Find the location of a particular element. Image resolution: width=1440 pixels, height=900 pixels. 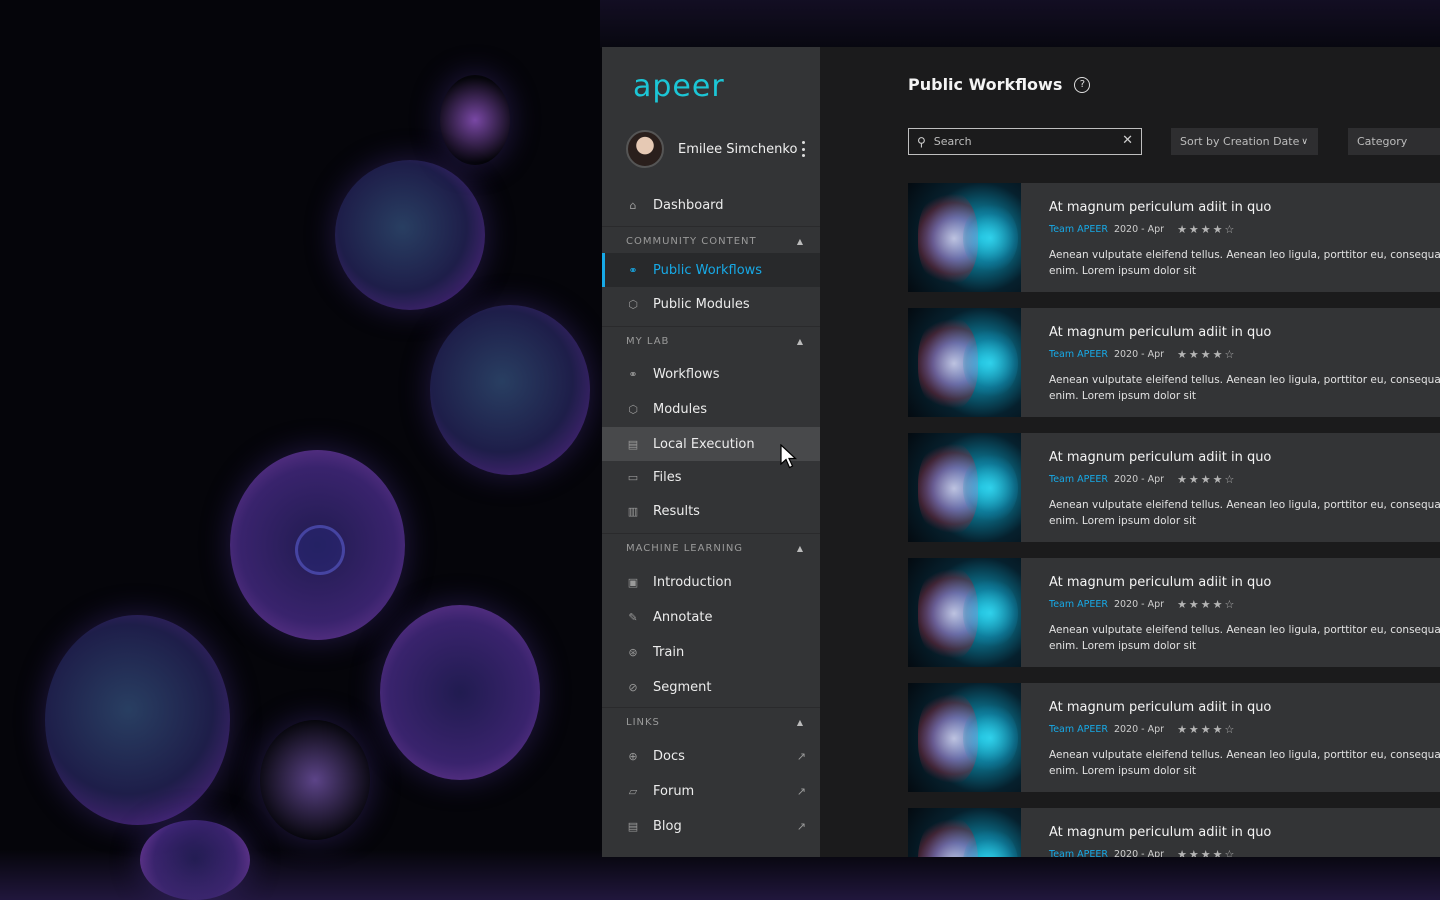

sort-dropdown: Sort by Creation Date ∨ is located at coordinates (1244, 141).